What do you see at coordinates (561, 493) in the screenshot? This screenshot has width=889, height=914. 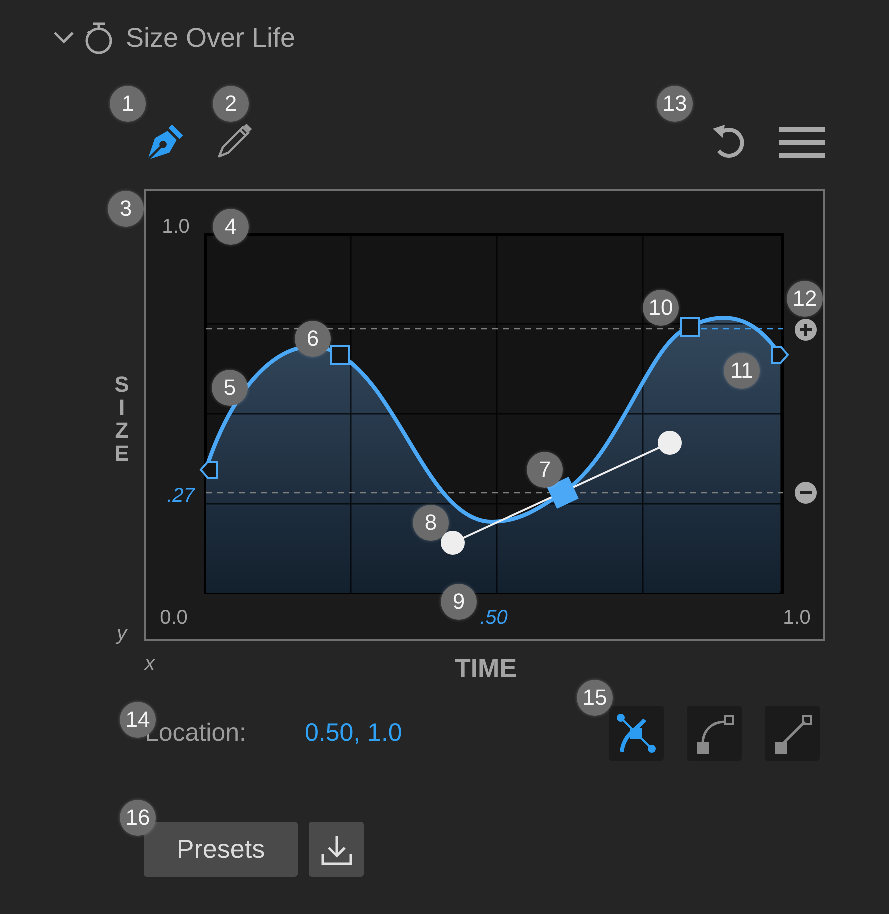 I see `bezier-handle` at bounding box center [561, 493].